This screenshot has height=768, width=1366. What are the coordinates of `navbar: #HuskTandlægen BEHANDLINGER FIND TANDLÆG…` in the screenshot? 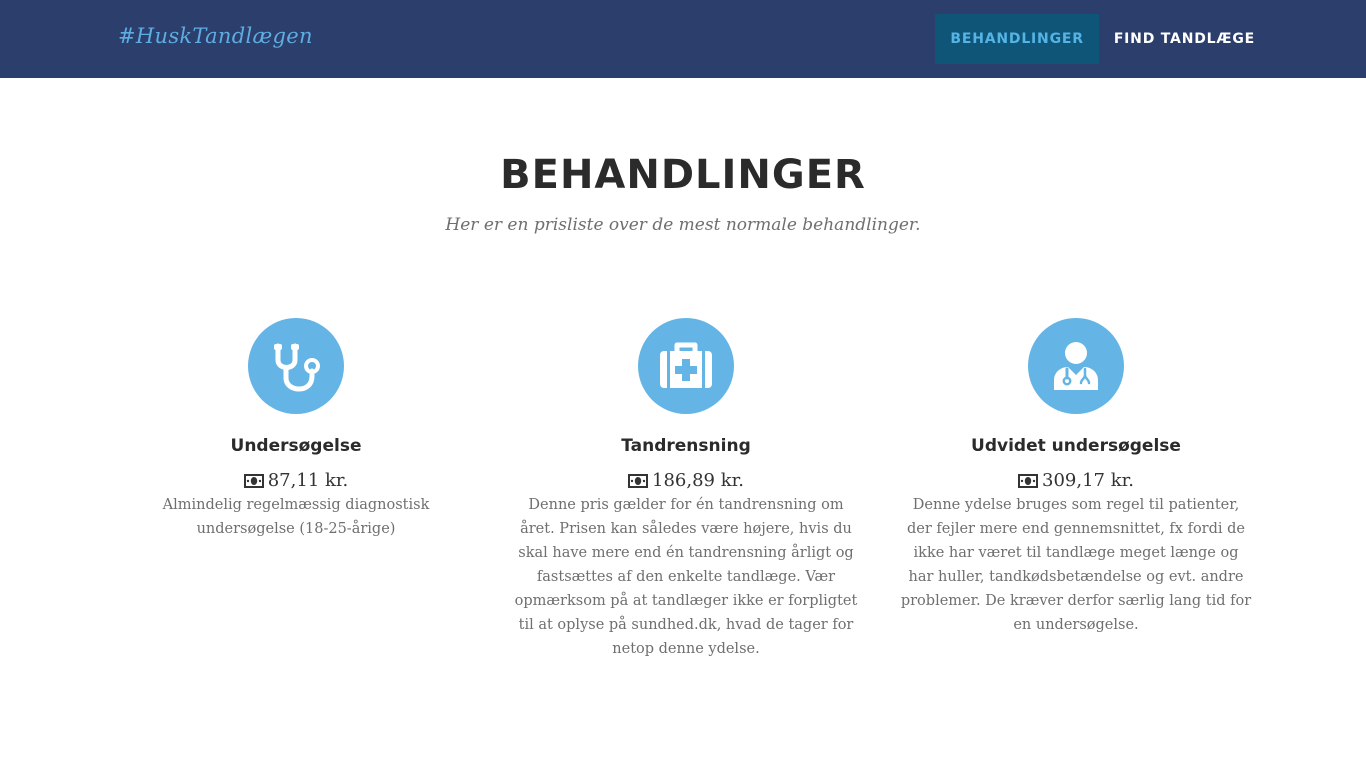 It's located at (683, 39).